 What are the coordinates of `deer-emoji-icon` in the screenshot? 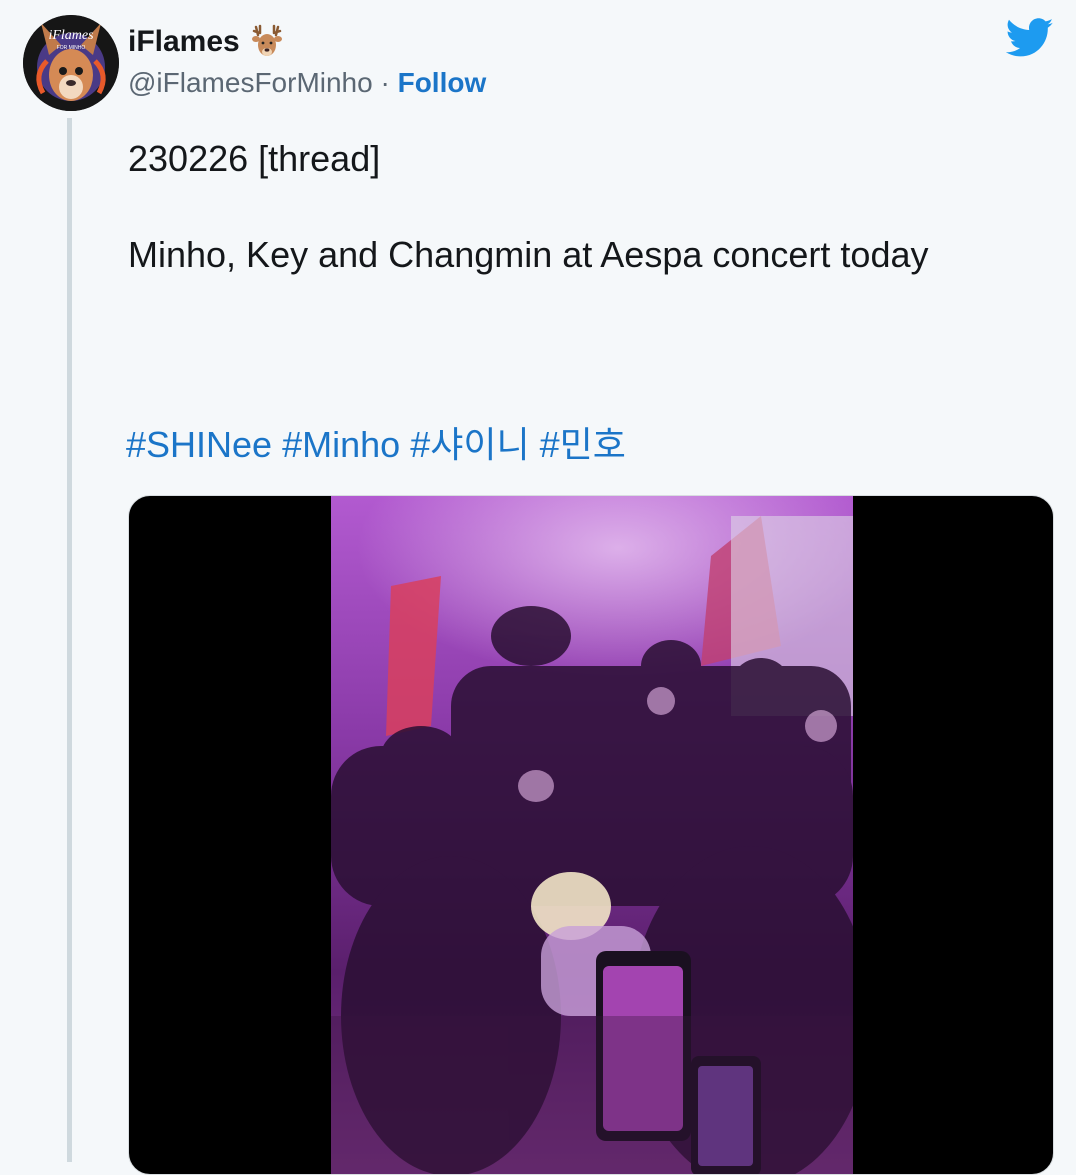 It's located at (267, 42).